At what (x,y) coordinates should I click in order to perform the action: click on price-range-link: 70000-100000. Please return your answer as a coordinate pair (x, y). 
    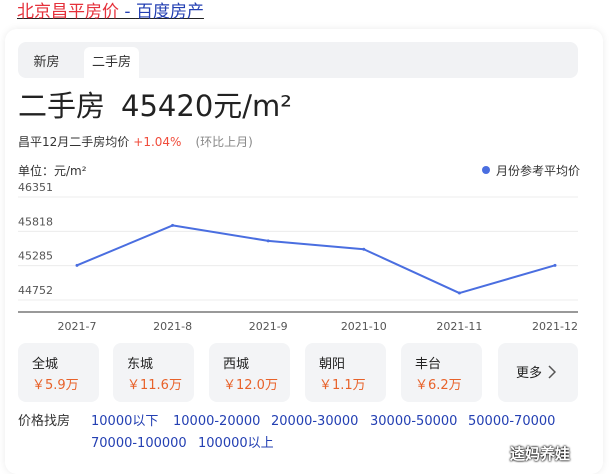
    Looking at the image, I should click on (139, 444).